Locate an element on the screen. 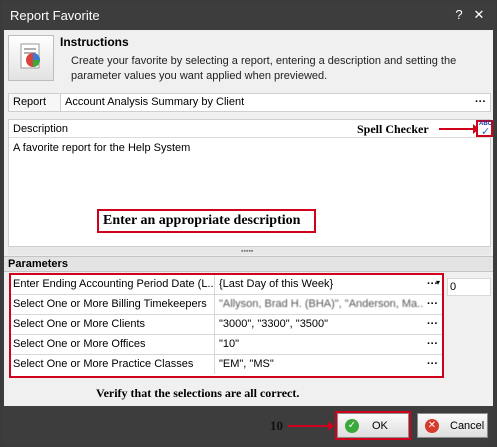  spell-checker-annotation: Spell Checker is located at coordinates (393, 129).